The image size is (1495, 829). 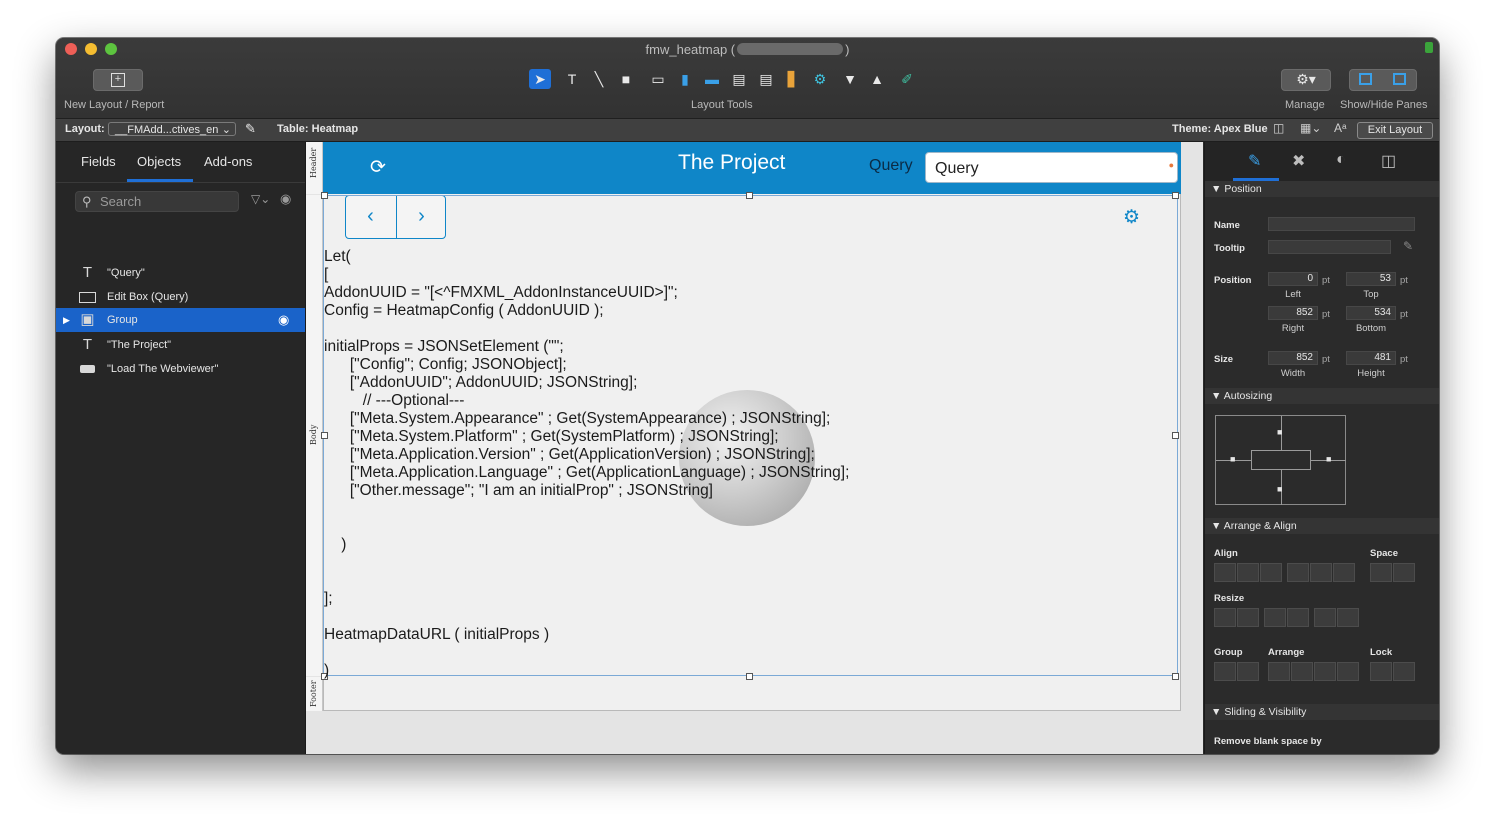 I want to click on left-position-field: 0, so click(x=1293, y=279).